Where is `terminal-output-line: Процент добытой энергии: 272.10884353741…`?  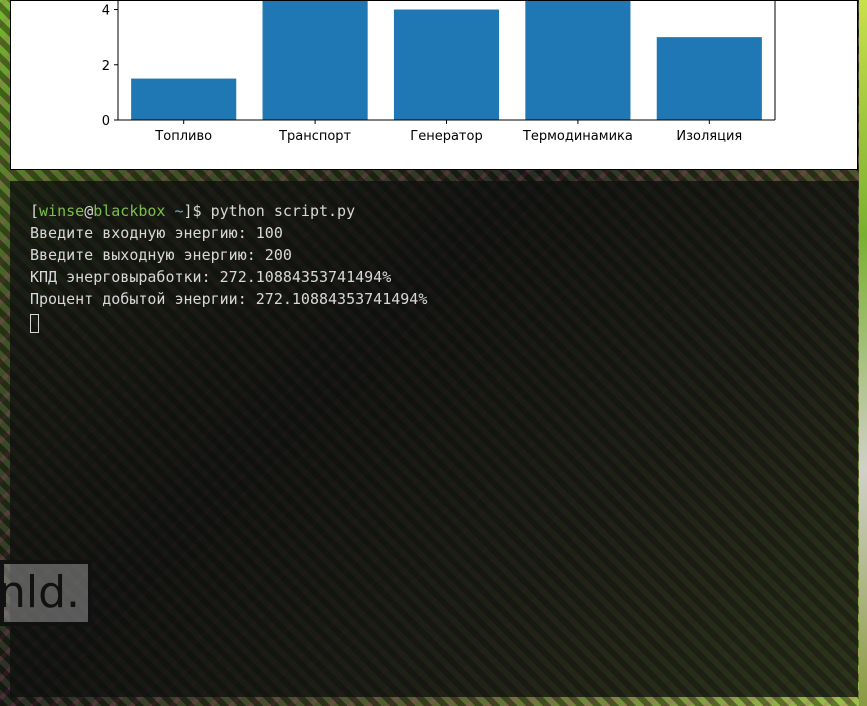 terminal-output-line: Процент добытой энергии: 272.10884353741… is located at coordinates (229, 299).